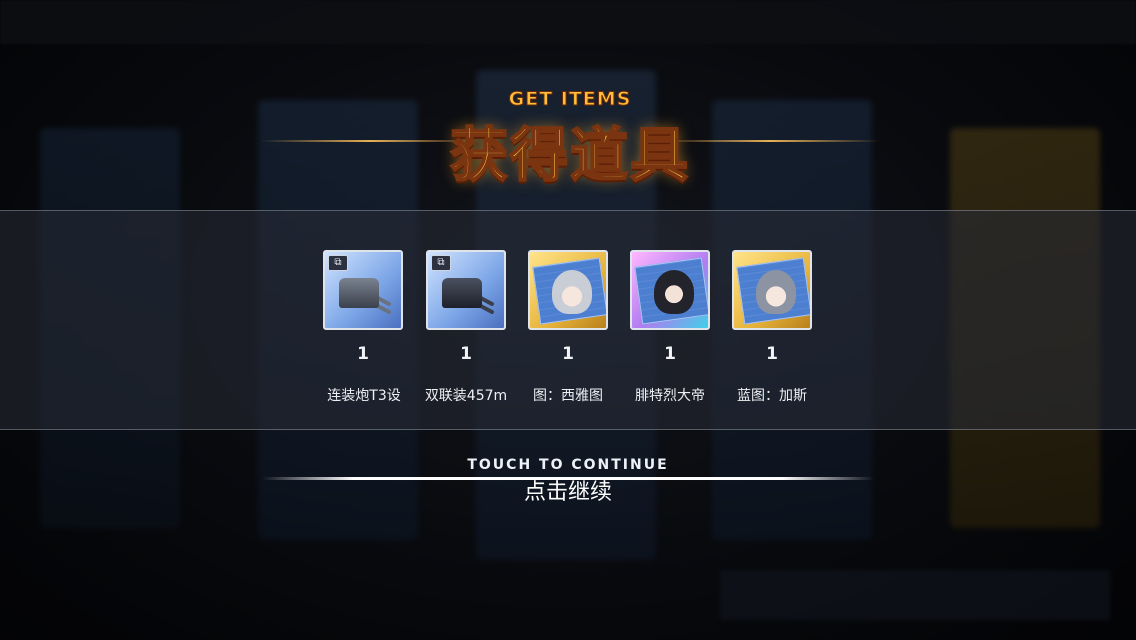 This screenshot has width=1136, height=640. I want to click on touch-to-continue-chinese: 点击继续, so click(568, 490).